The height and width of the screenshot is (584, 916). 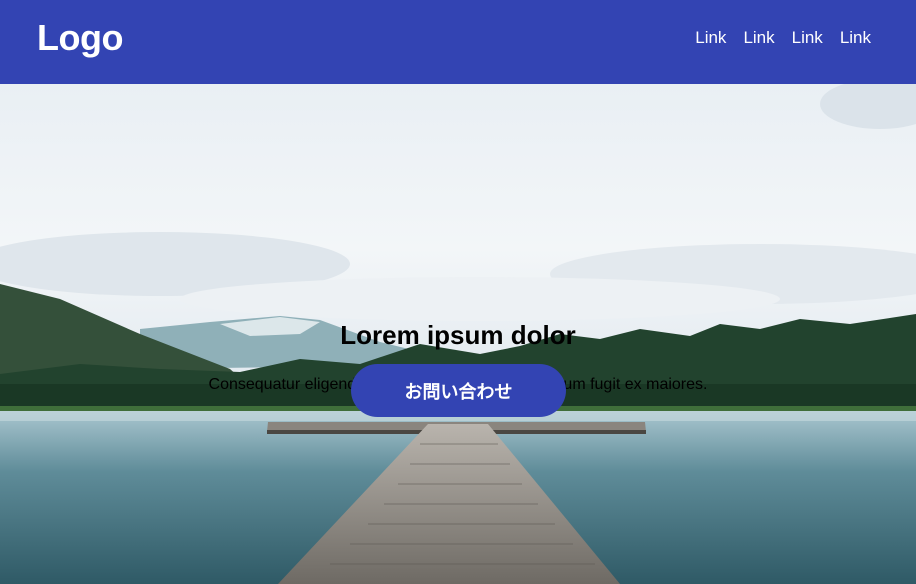 What do you see at coordinates (710, 38) in the screenshot?
I see `nav-link-1: Link` at bounding box center [710, 38].